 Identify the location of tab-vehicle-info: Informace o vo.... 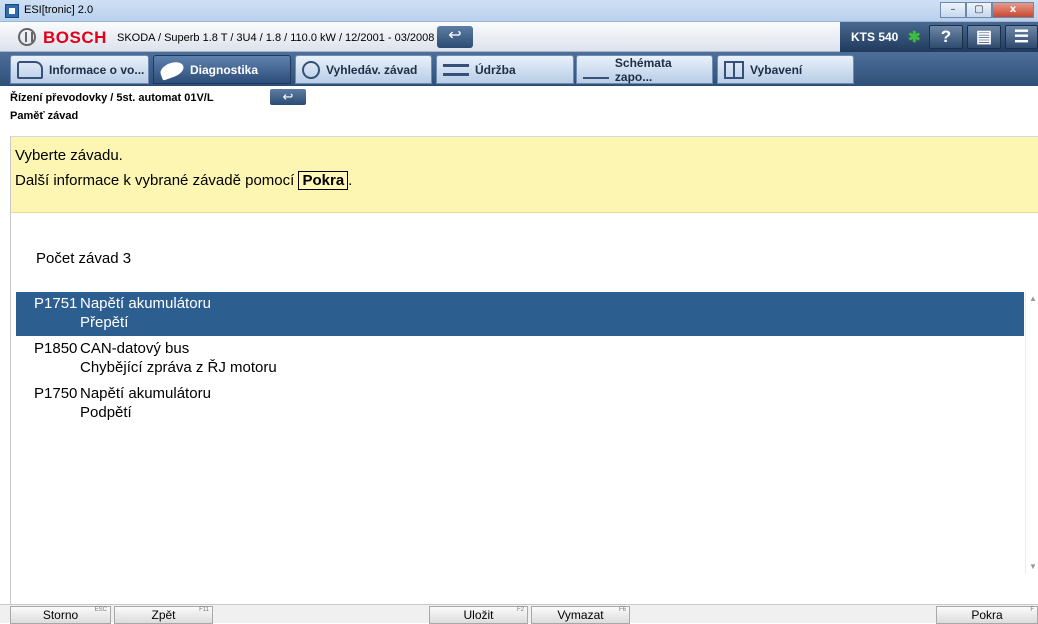
(79, 69).